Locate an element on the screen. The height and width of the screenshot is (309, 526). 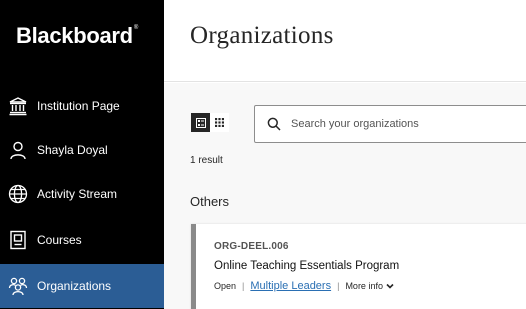
search-icon is located at coordinates (274, 124).